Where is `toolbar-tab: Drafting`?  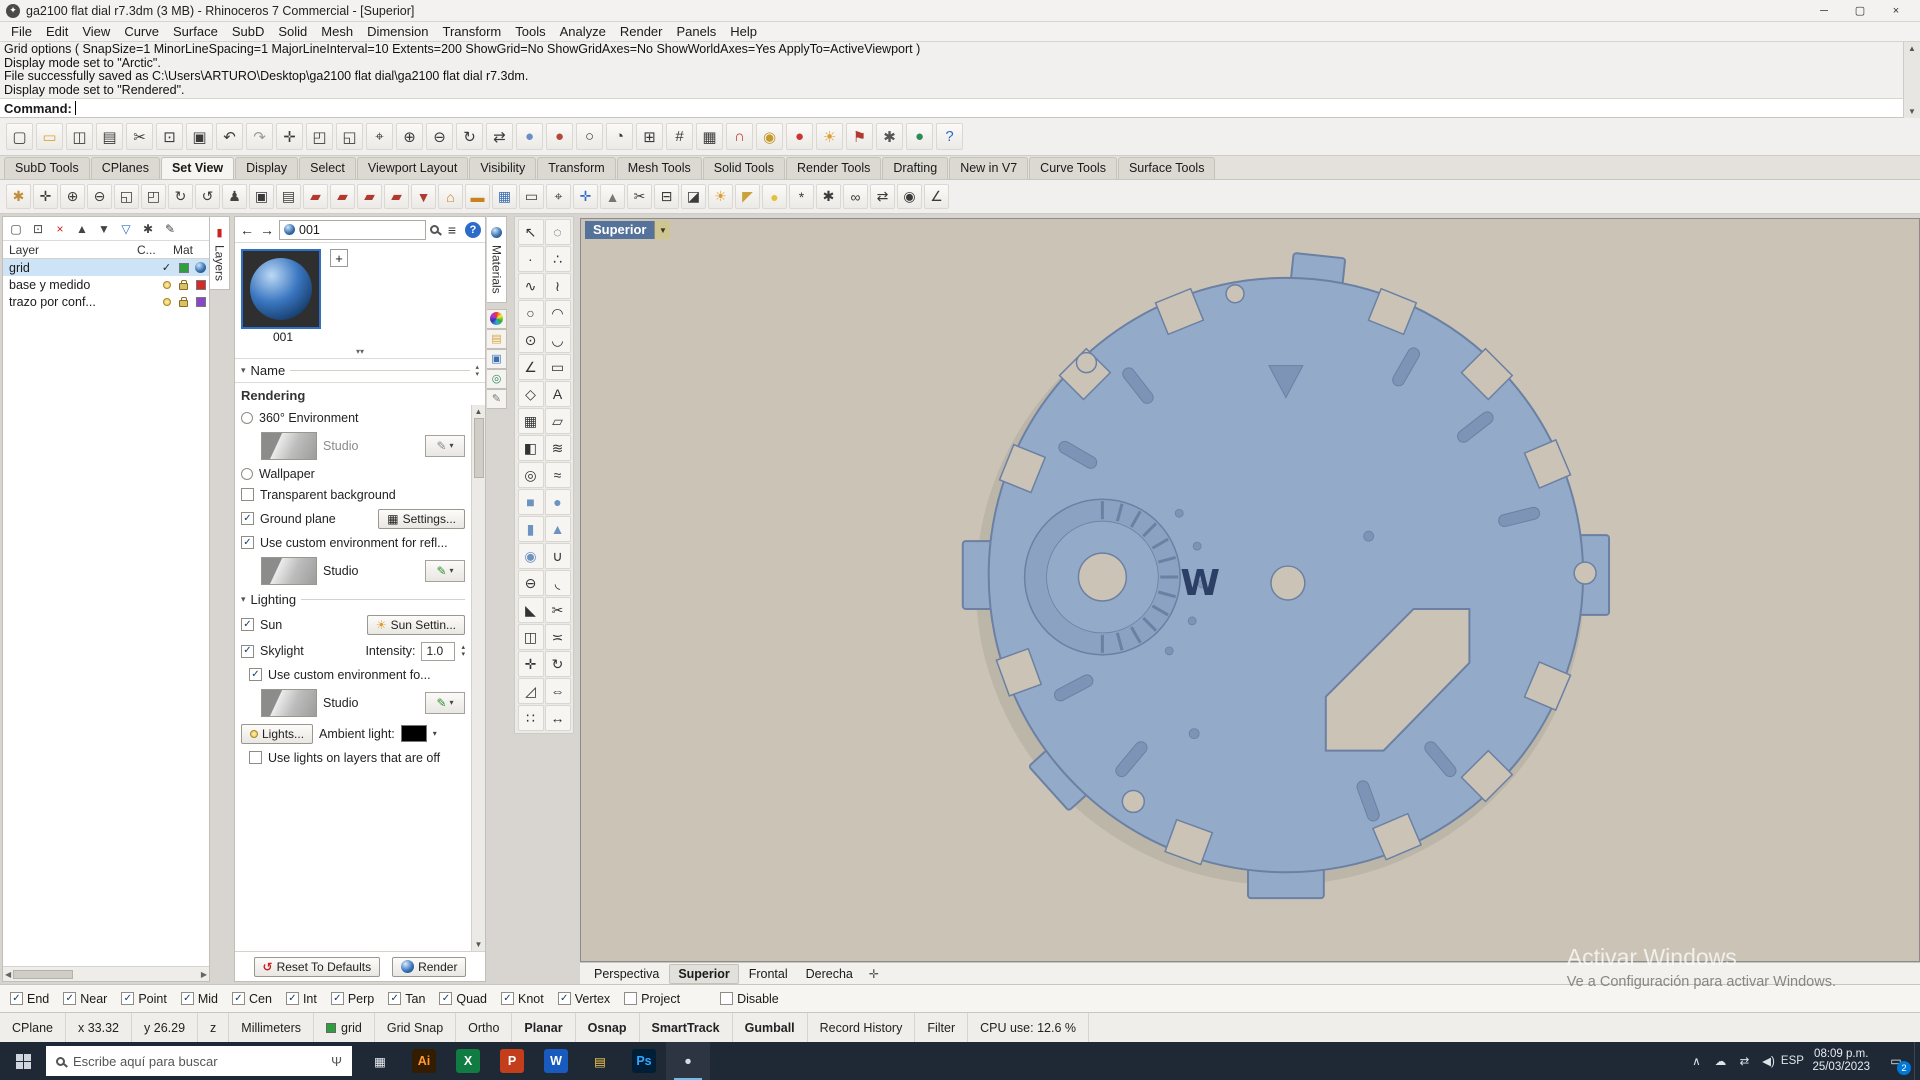
toolbar-tab: Drafting is located at coordinates (915, 168).